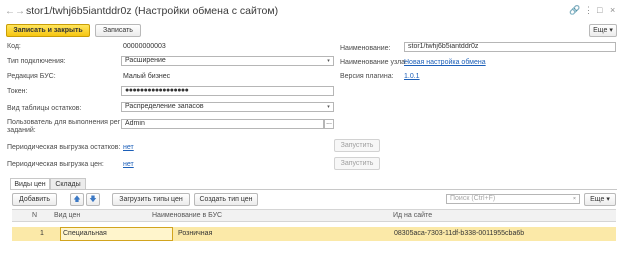 The image size is (624, 257). Describe the element at coordinates (34, 199) in the screenshot. I see `add-button: Добавить` at that location.